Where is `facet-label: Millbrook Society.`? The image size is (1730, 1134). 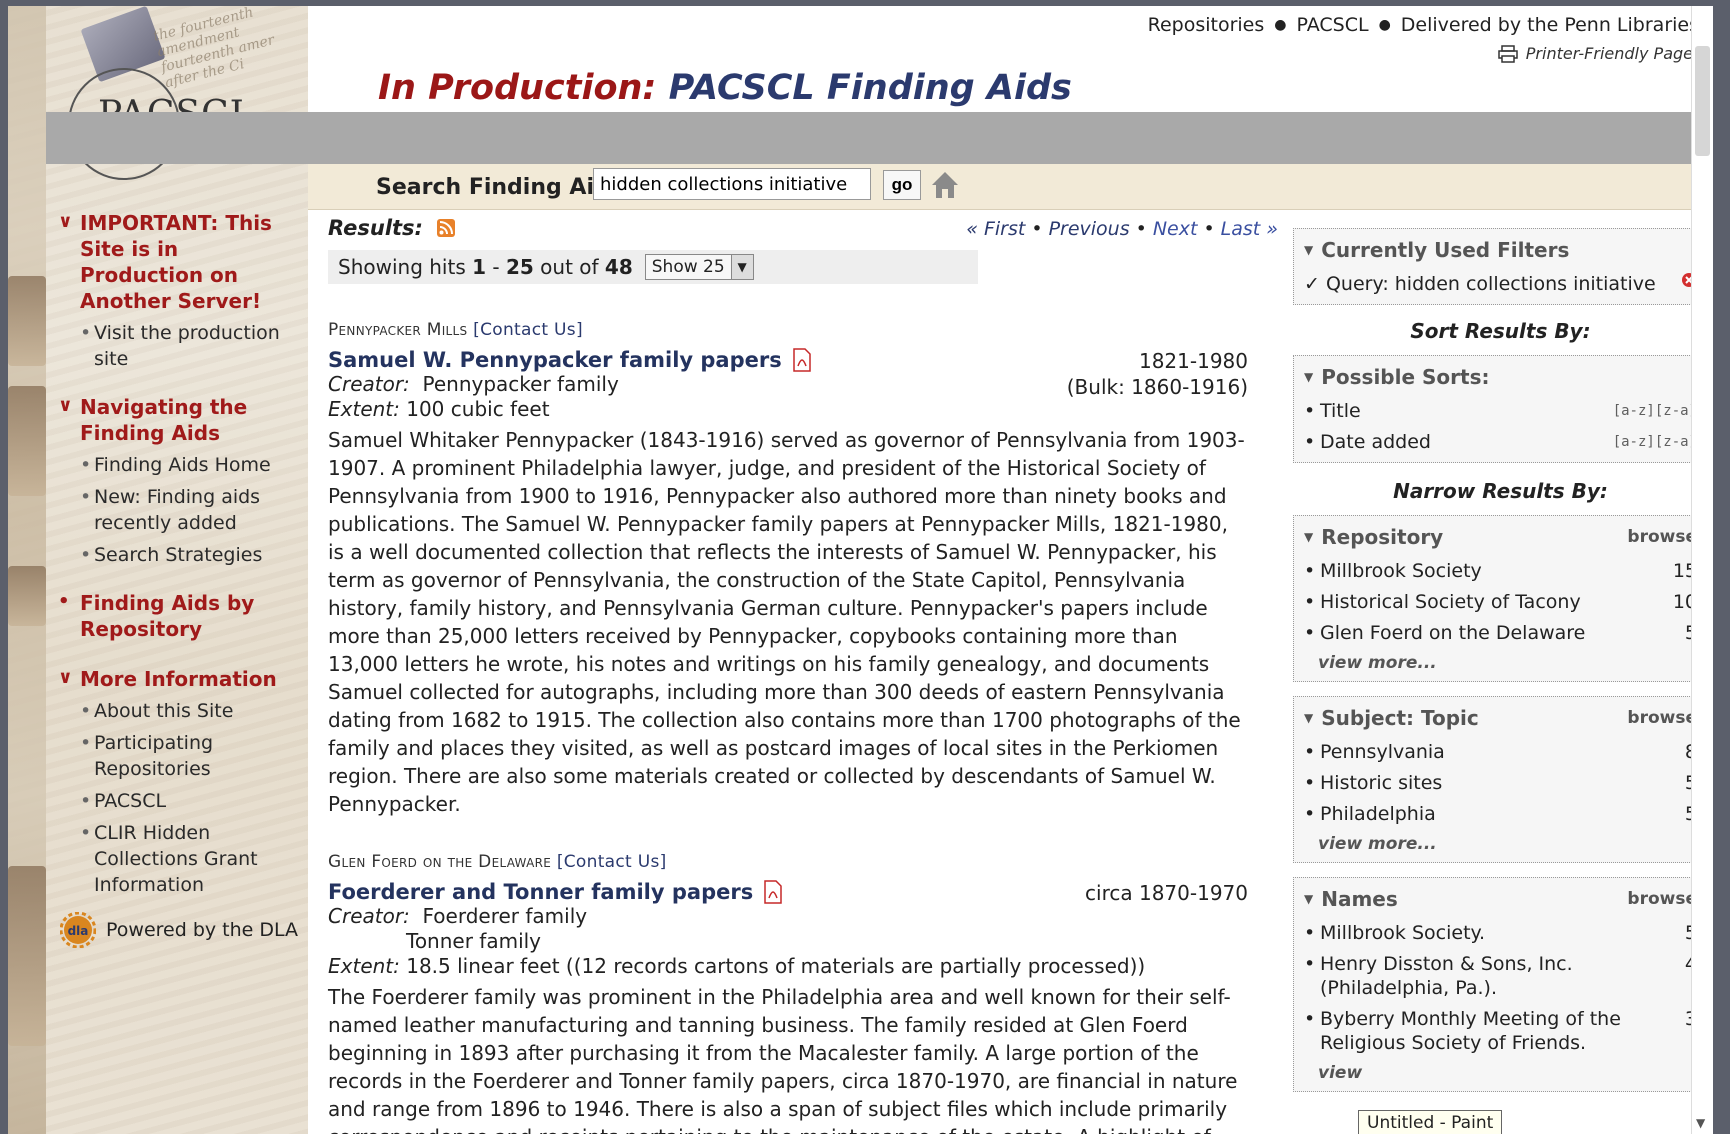 facet-label: Millbrook Society. is located at coordinates (1403, 933).